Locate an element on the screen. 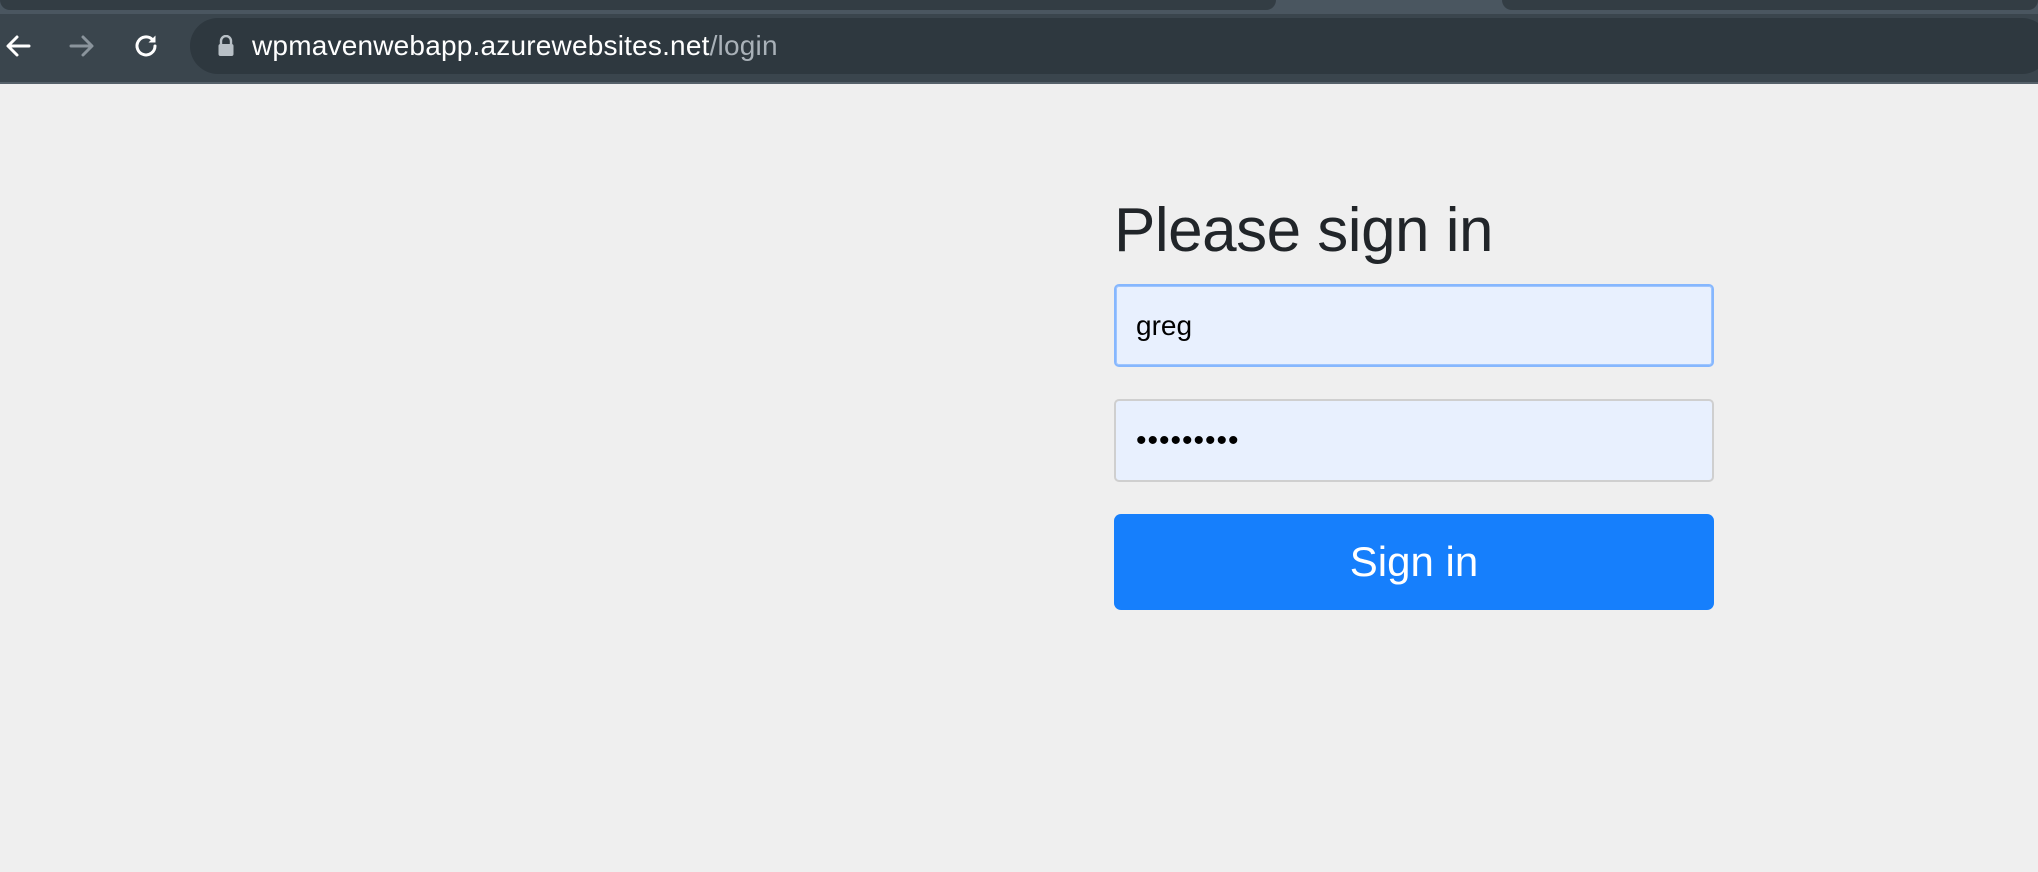 The image size is (2038, 872). reload-icon is located at coordinates (146, 46).